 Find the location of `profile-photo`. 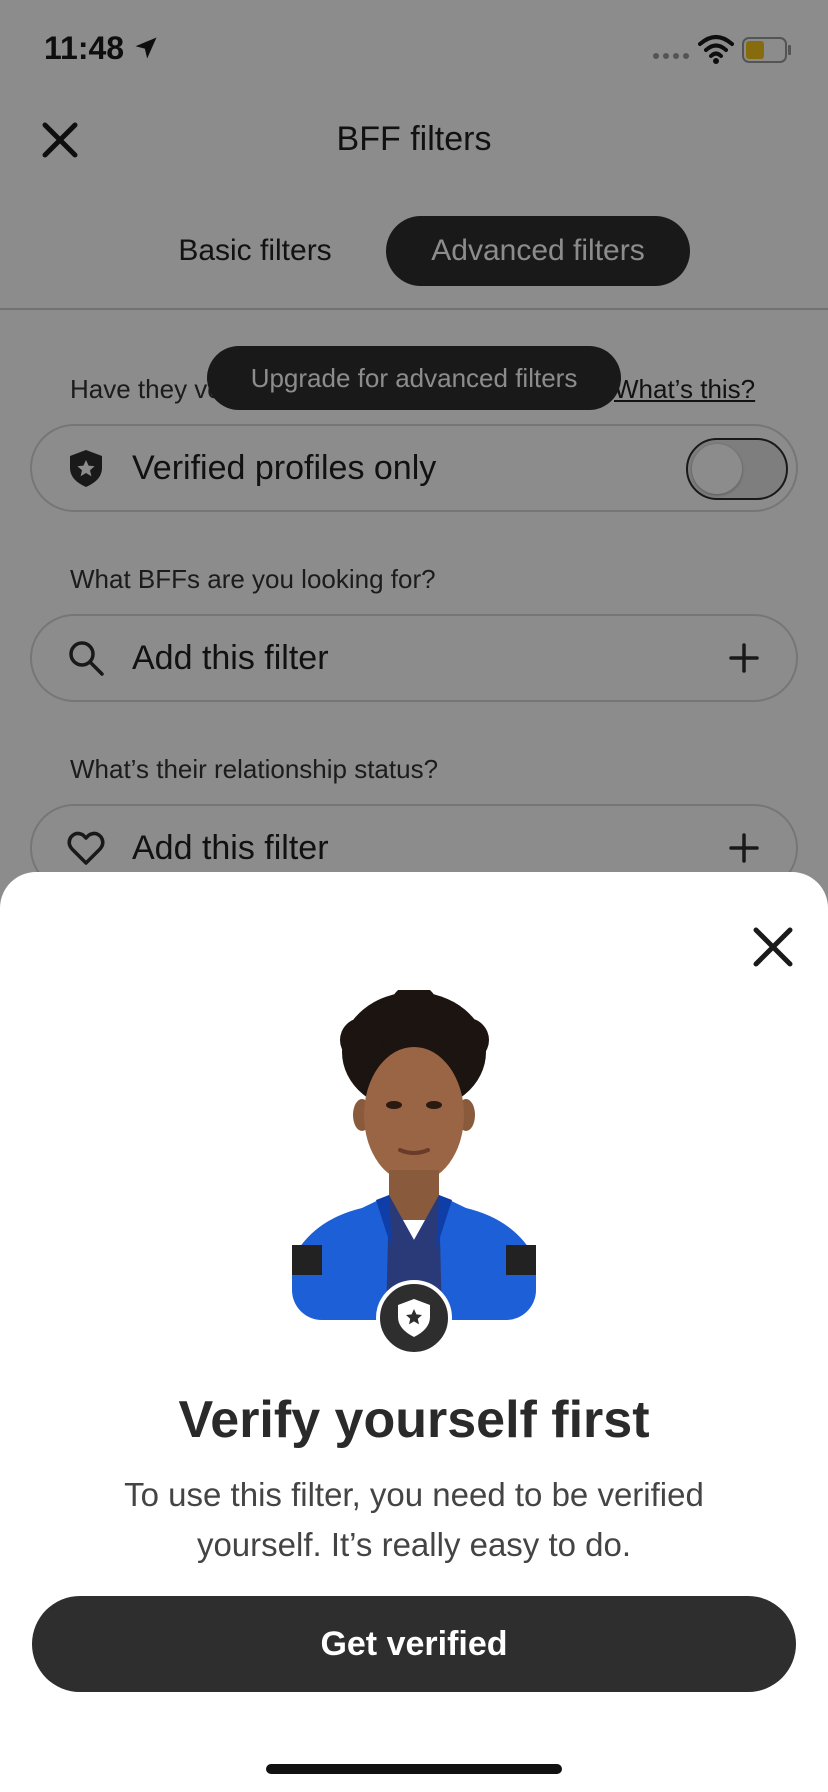

profile-photo is located at coordinates (414, 1155).